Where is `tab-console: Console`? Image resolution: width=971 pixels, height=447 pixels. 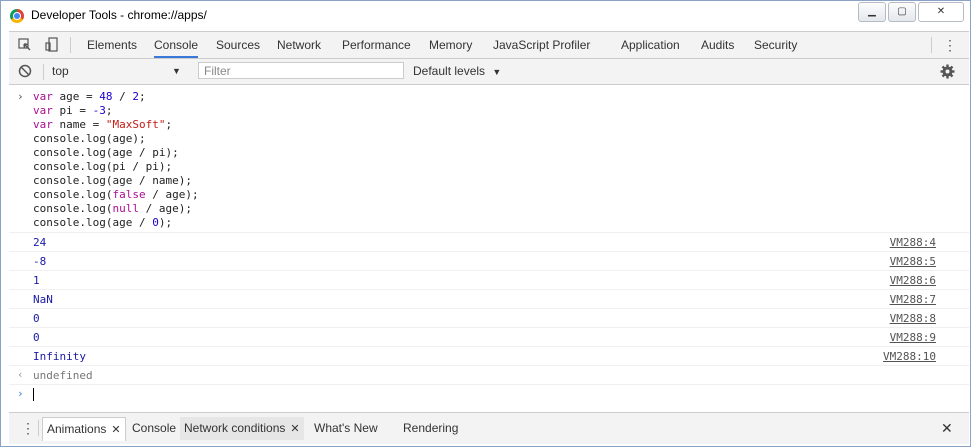 tab-console: Console is located at coordinates (176, 45).